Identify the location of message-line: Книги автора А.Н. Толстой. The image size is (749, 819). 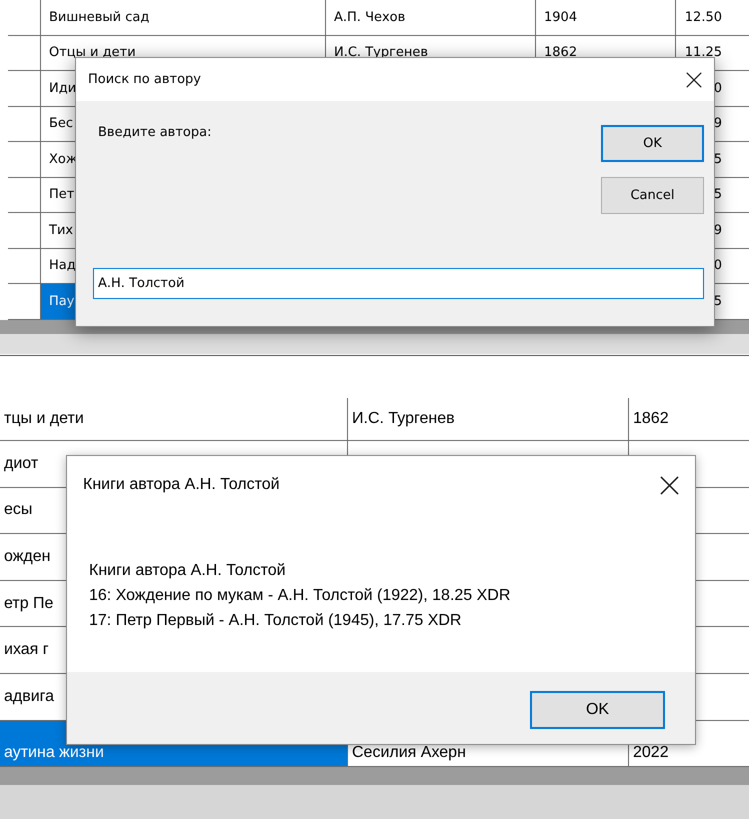
(188, 571).